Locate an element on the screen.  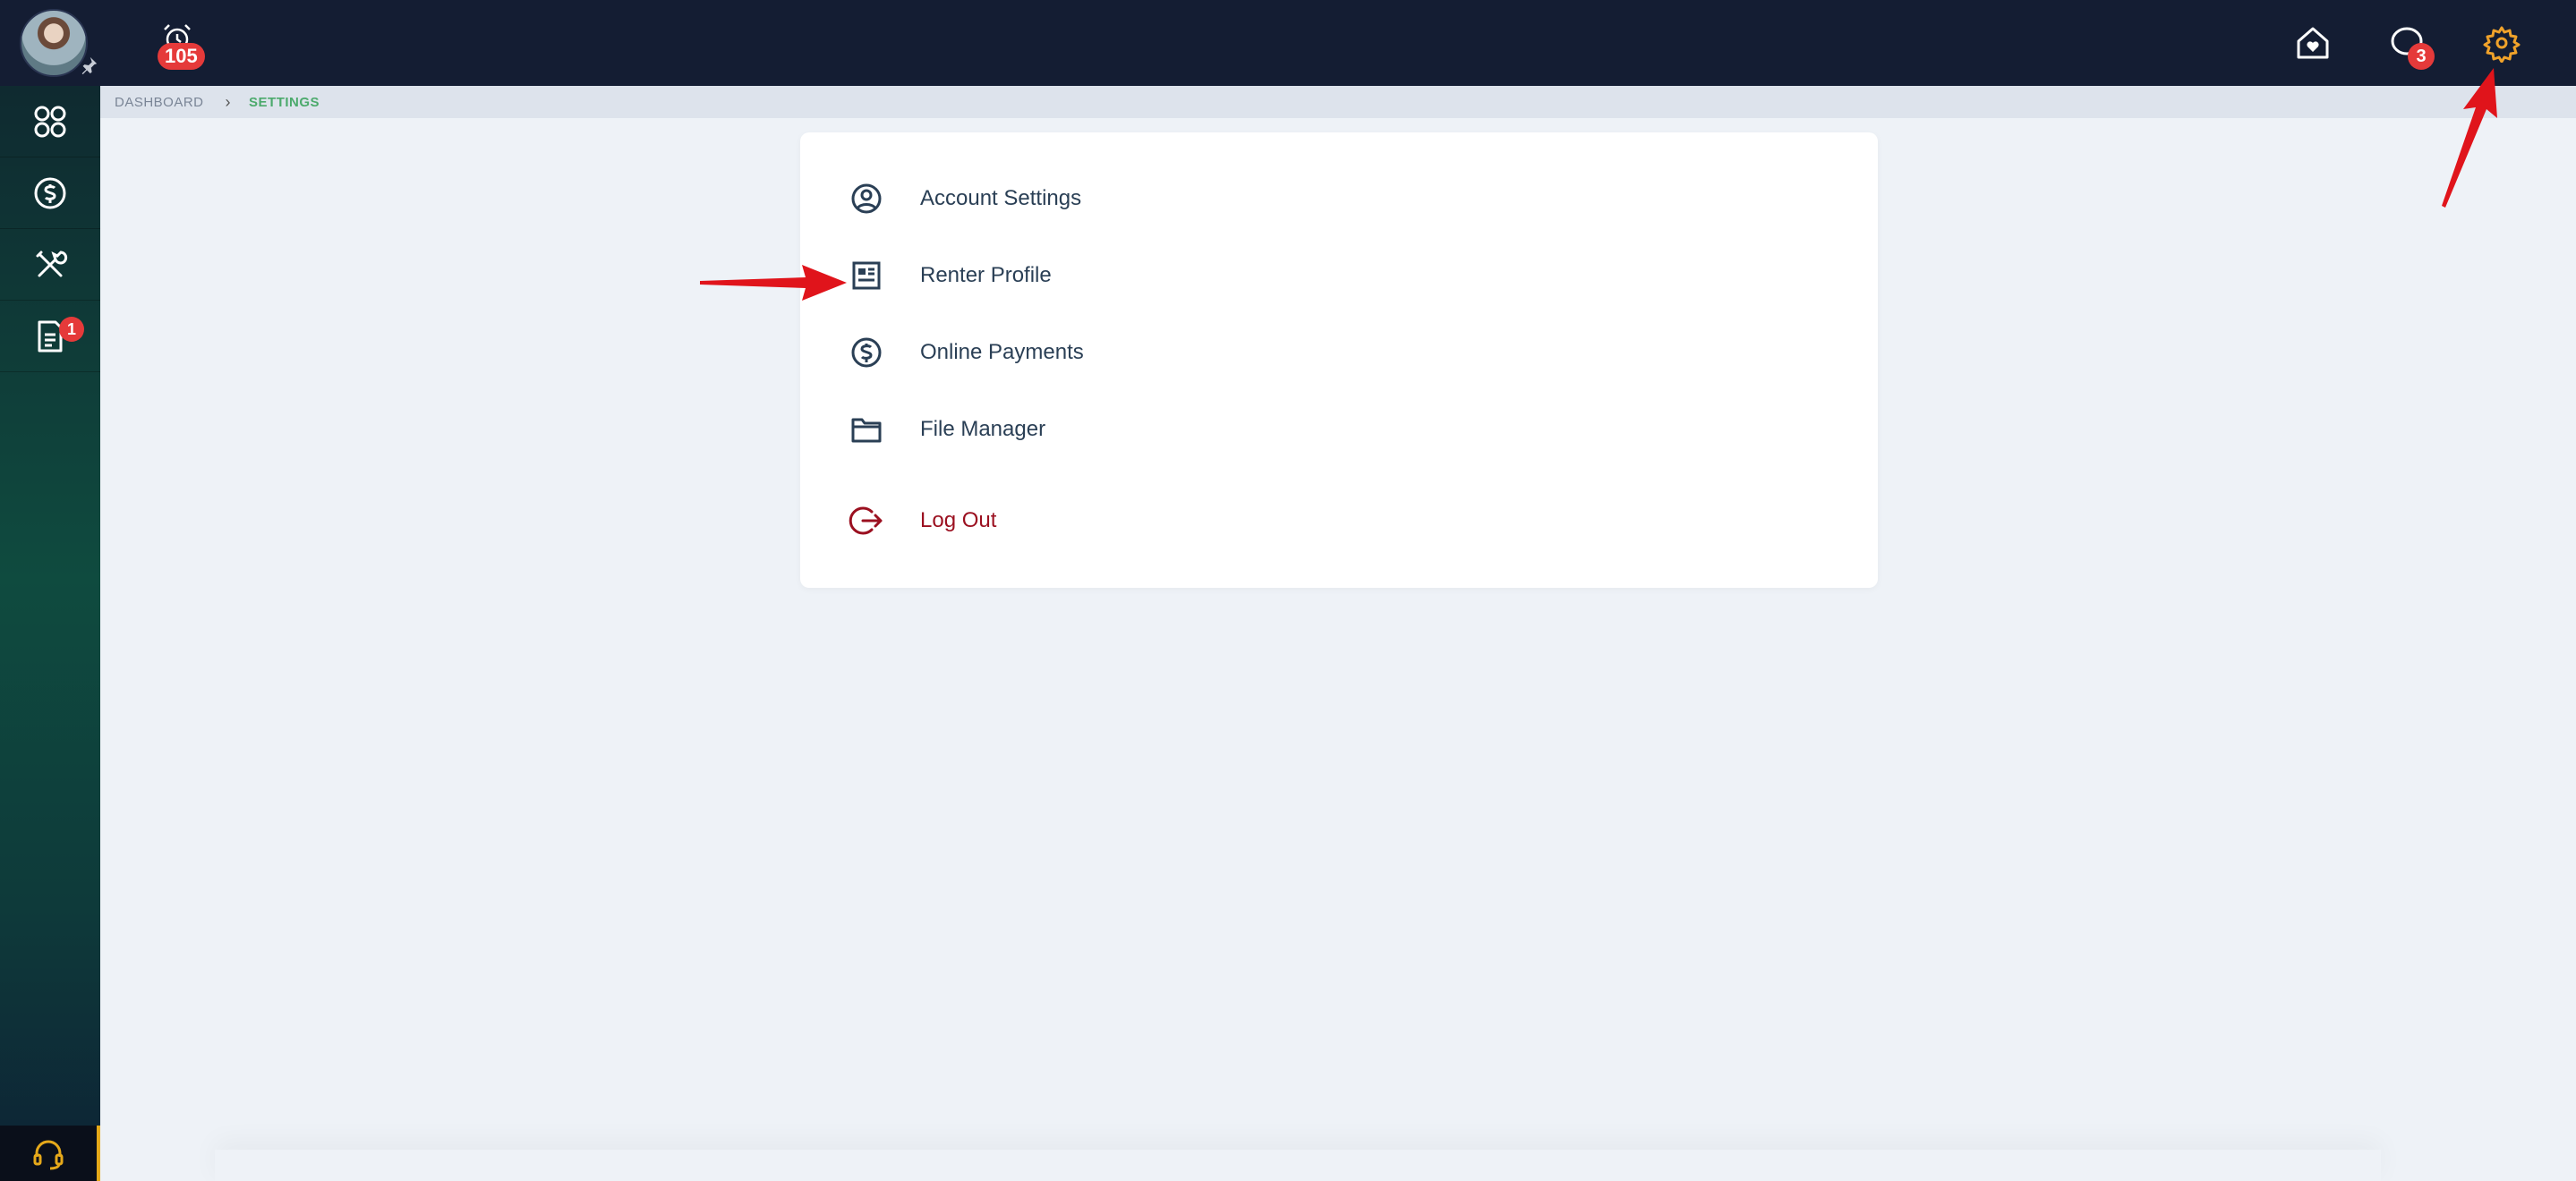
chevron-right-icon: › is located at coordinates (228, 101).